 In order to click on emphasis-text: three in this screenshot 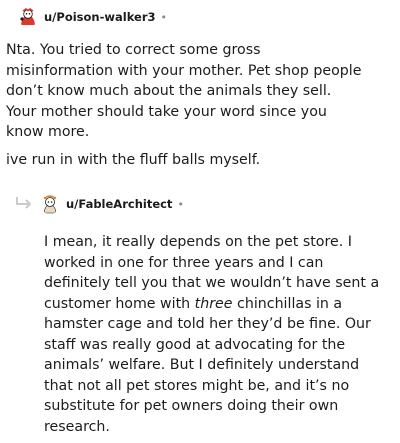, I will do `click(213, 303)`.